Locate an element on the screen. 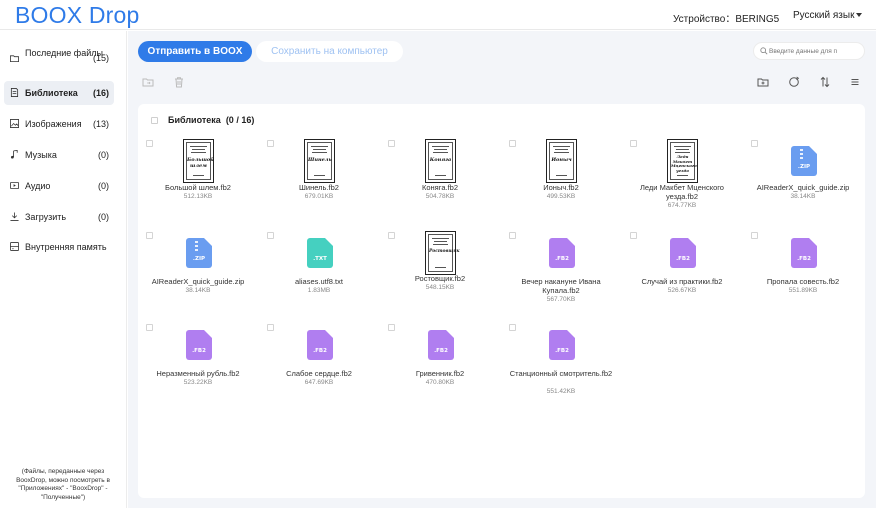  file-size: 679.01KB is located at coordinates (319, 196).